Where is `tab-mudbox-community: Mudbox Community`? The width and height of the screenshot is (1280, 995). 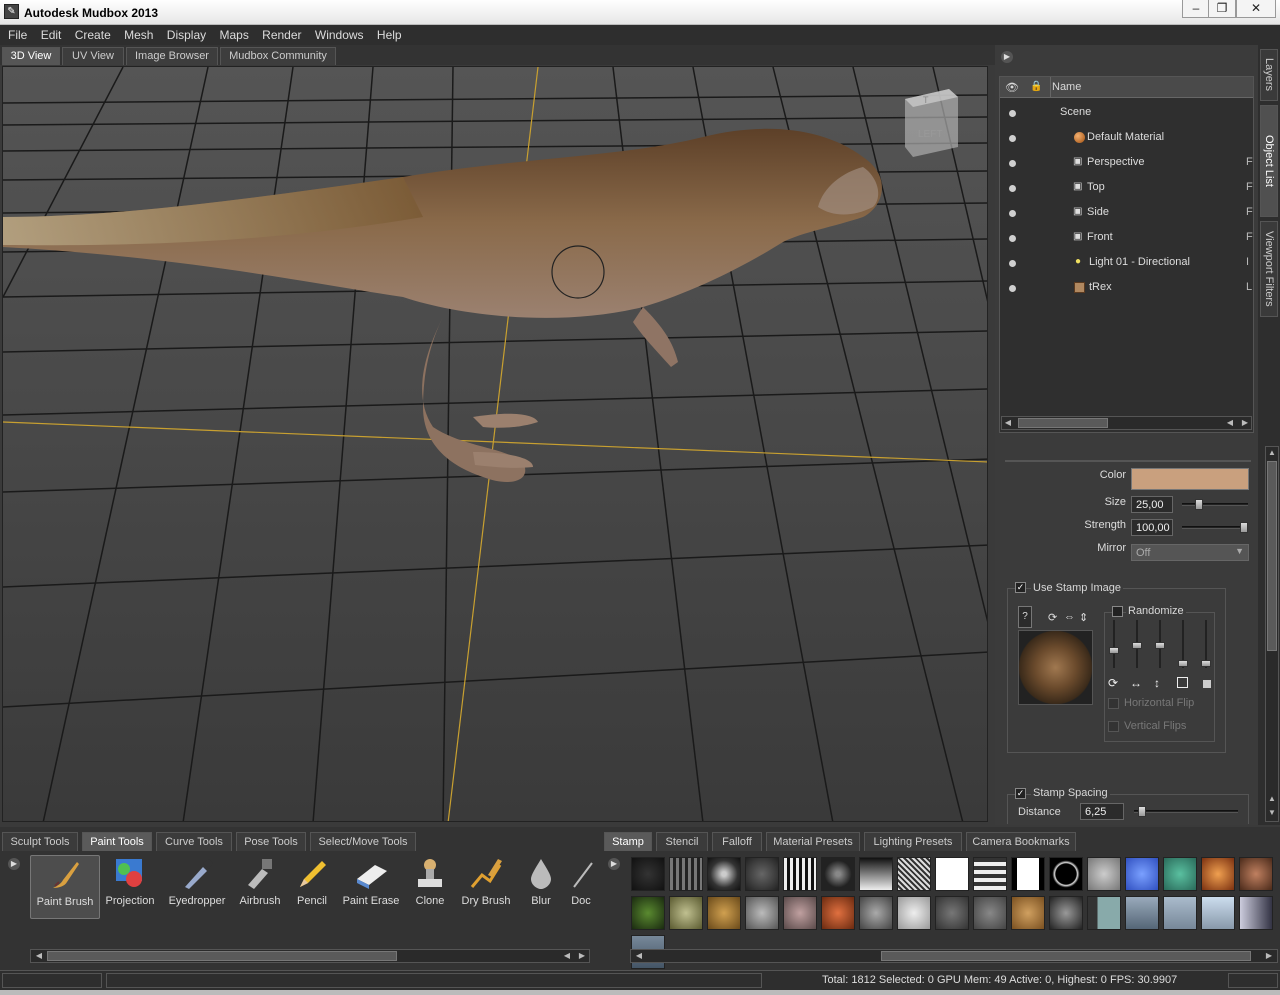 tab-mudbox-community: Mudbox Community is located at coordinates (278, 56).